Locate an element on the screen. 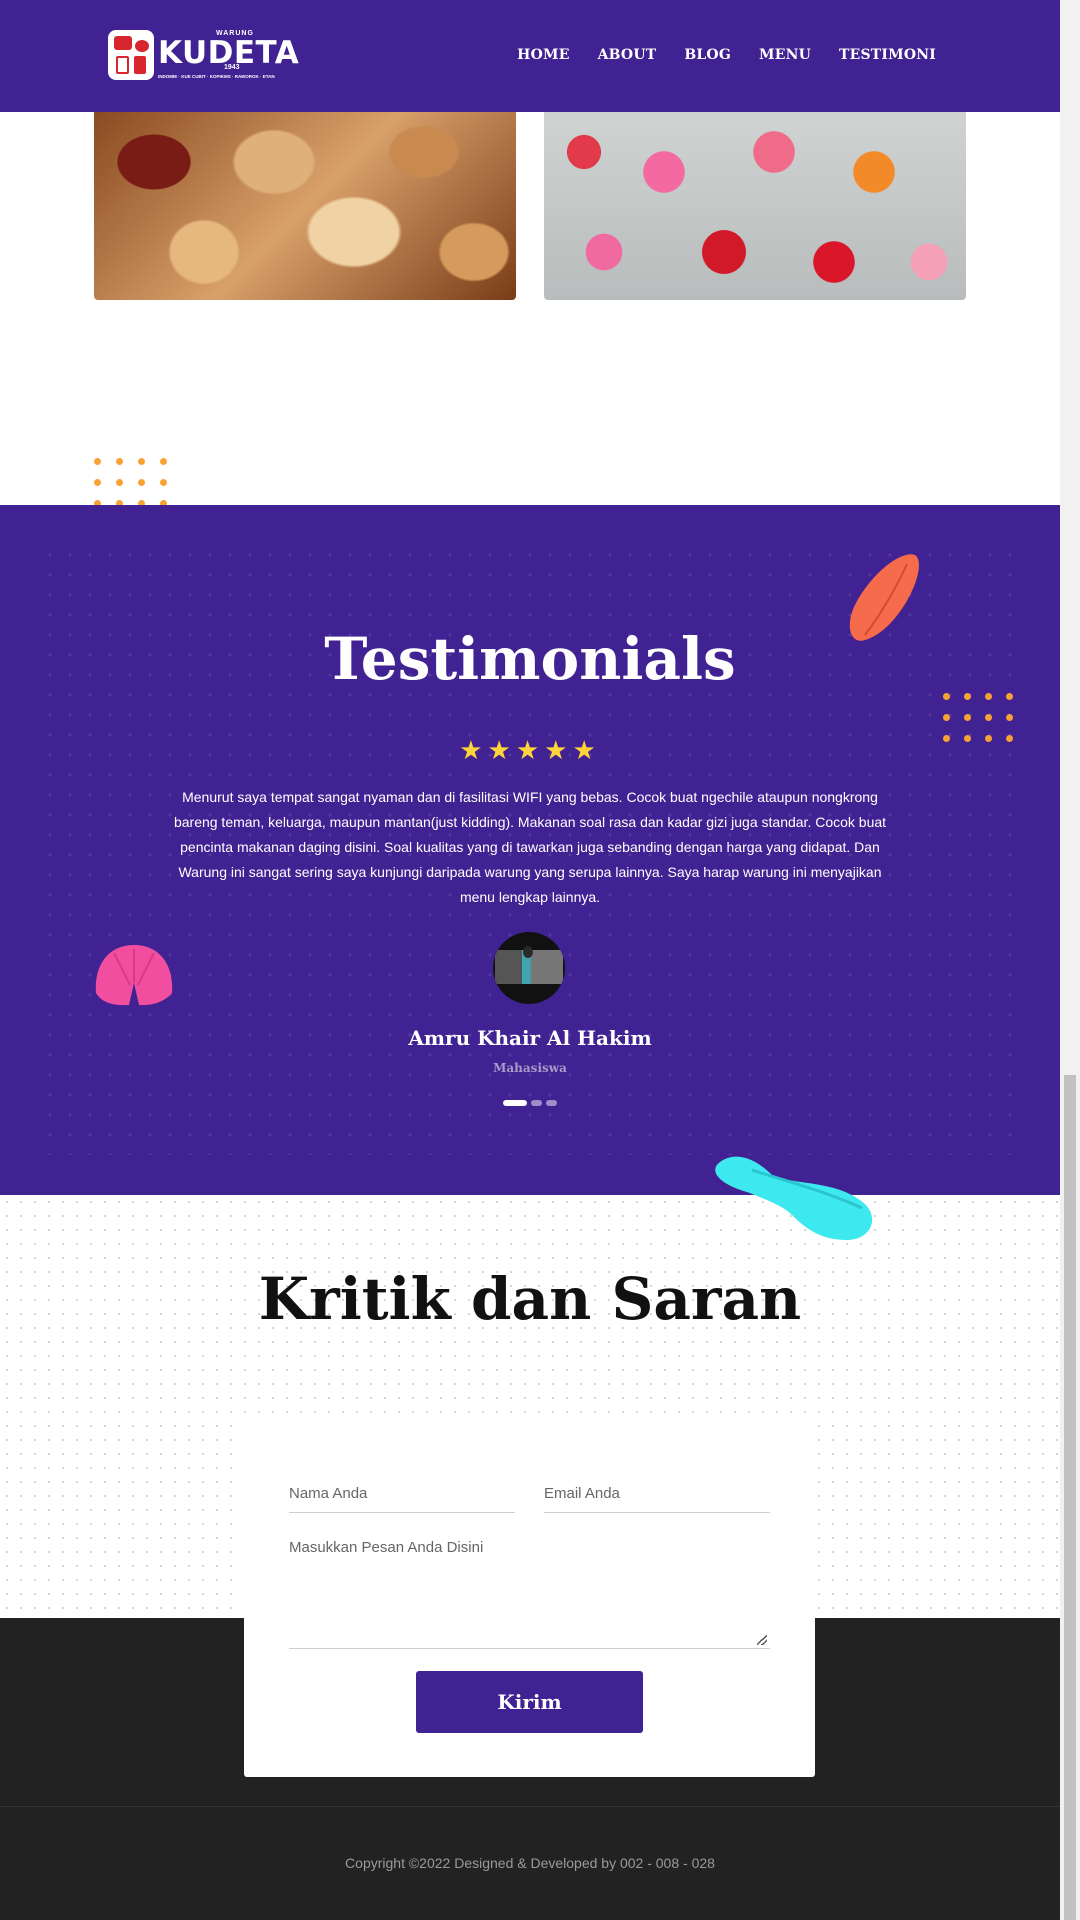  testimonial-role: Mahasiswa is located at coordinates (530, 1068).